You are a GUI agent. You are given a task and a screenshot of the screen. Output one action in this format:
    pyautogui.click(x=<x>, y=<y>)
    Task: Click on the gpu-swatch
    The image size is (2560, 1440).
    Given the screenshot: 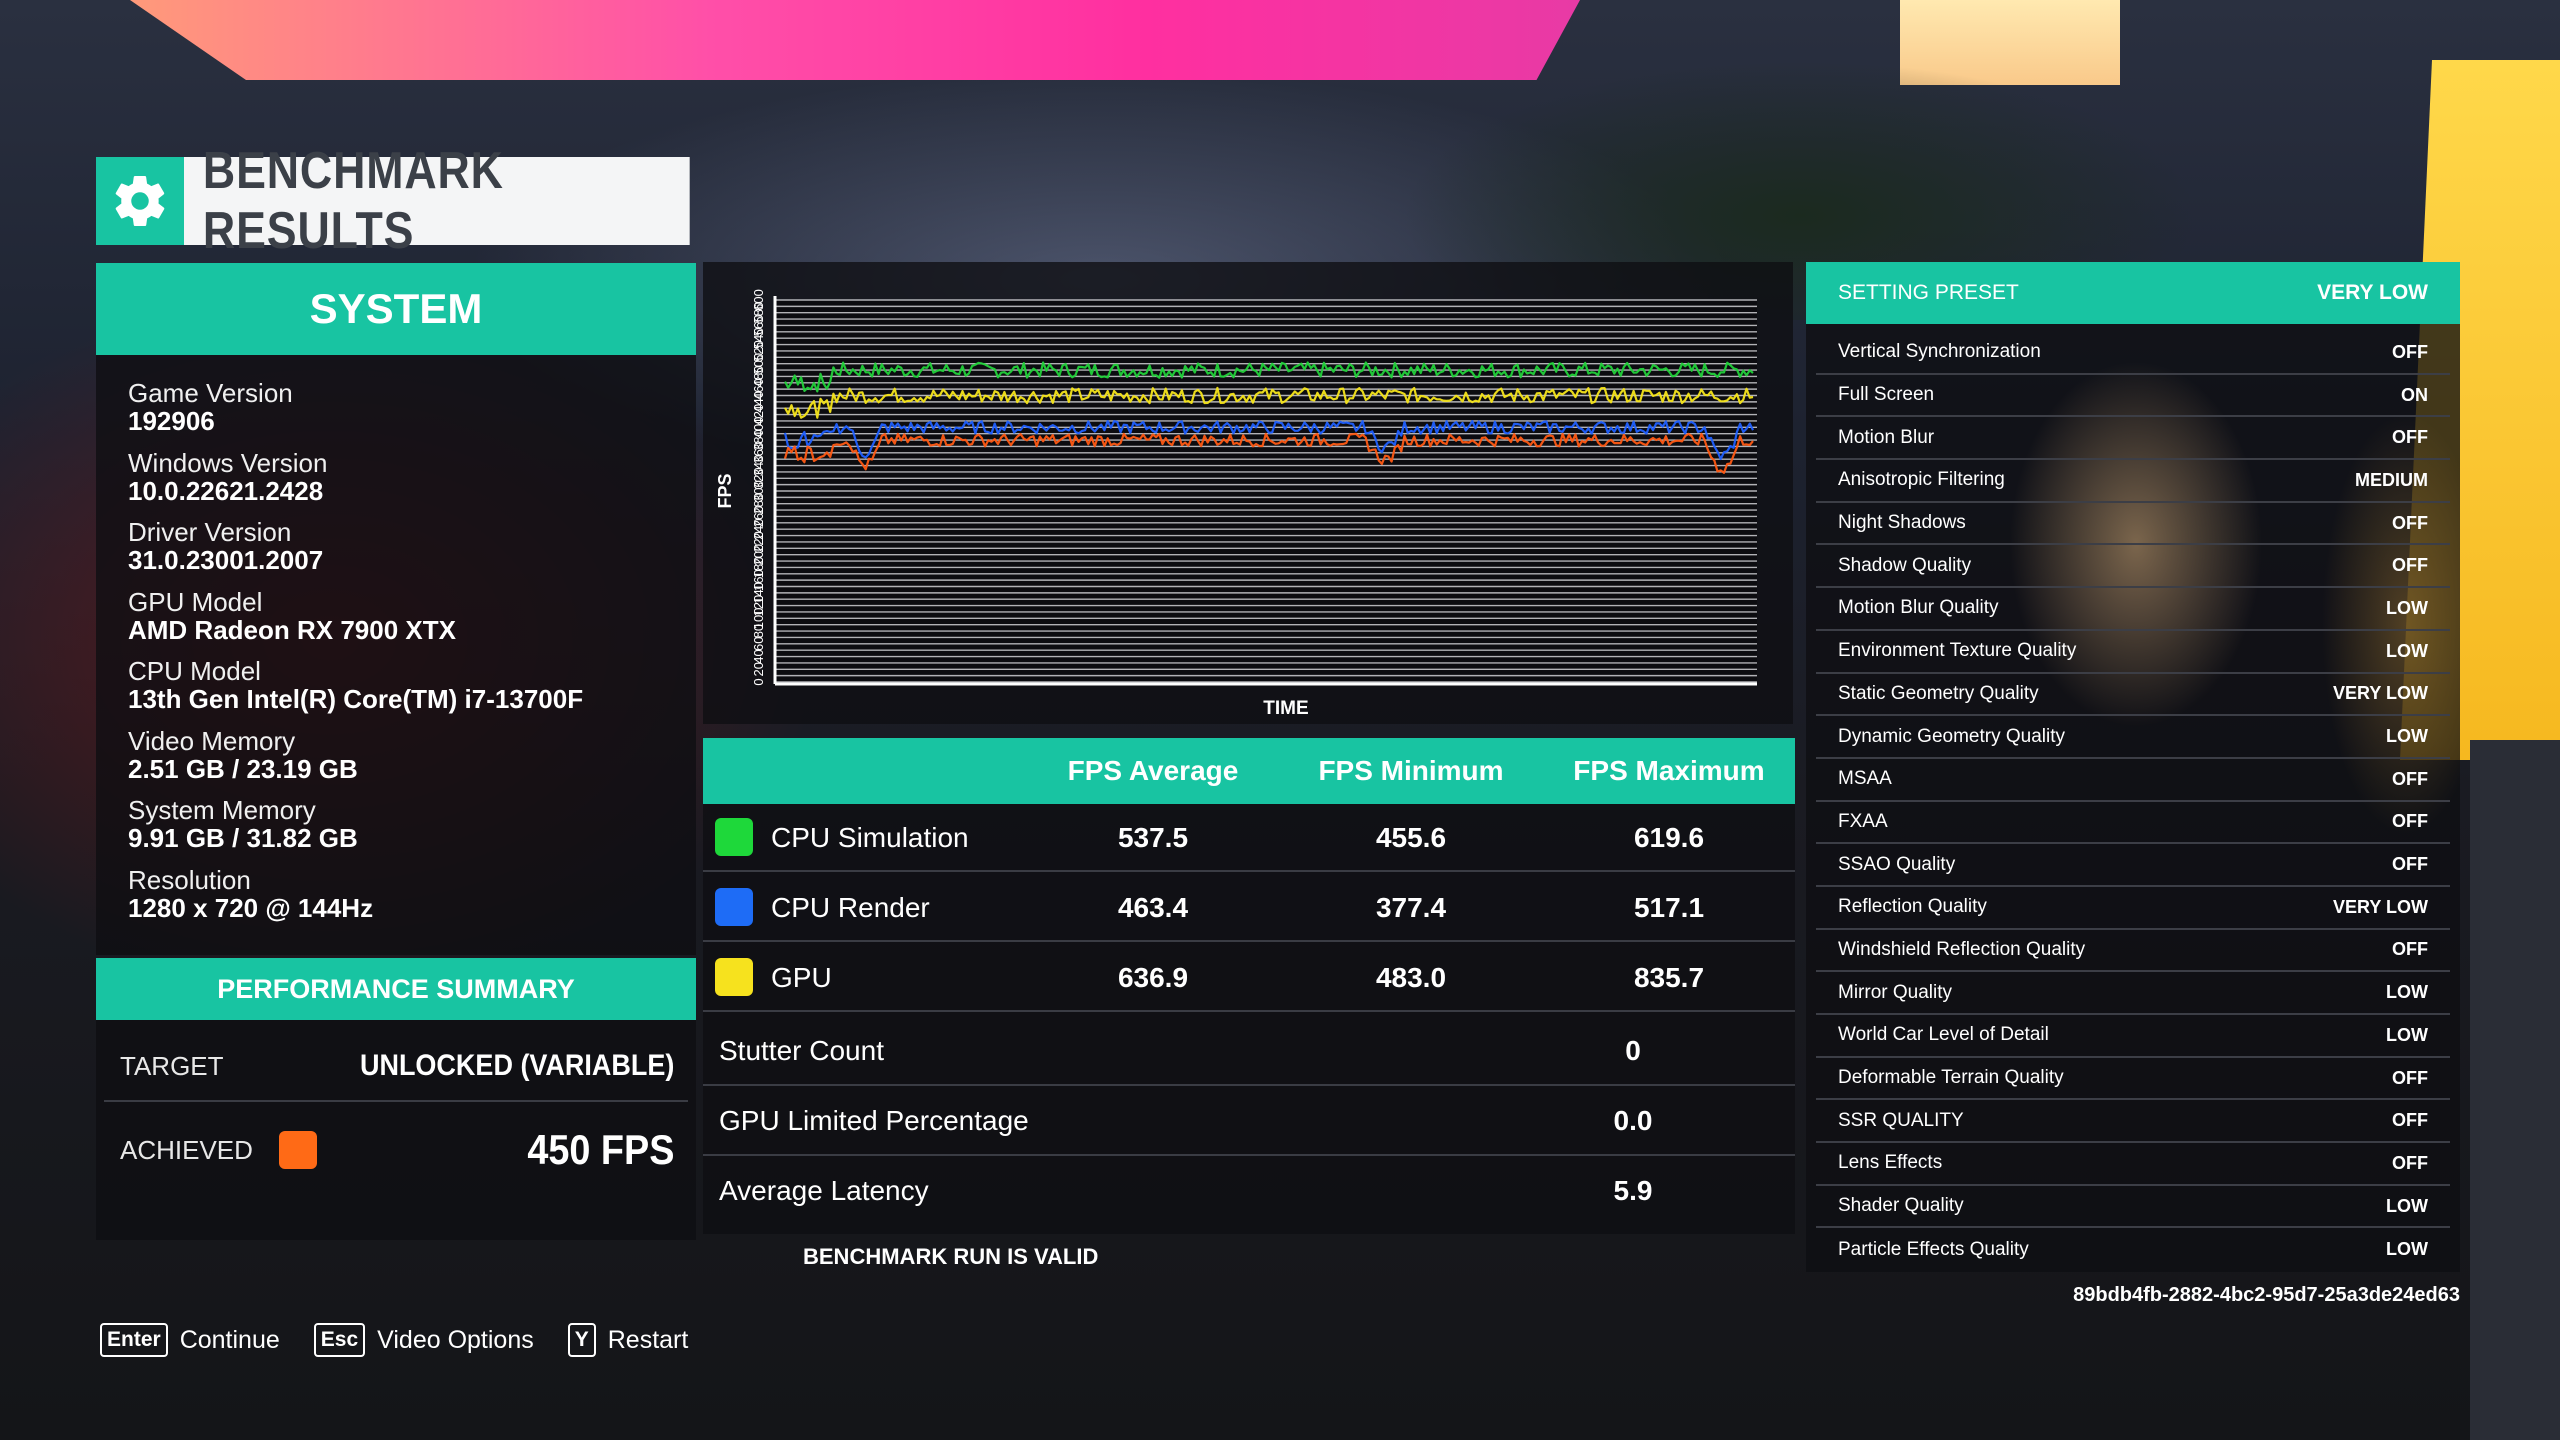 What is the action you would take?
    pyautogui.click(x=734, y=977)
    